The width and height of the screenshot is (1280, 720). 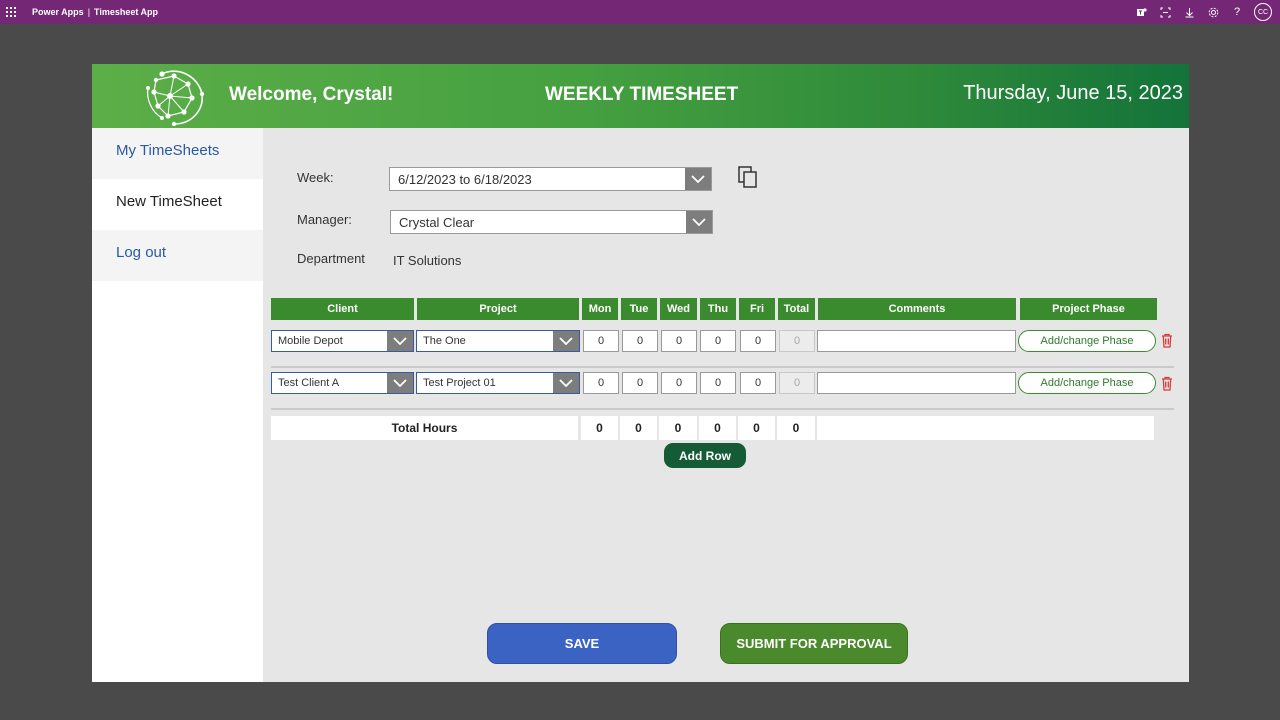 What do you see at coordinates (1189, 12) in the screenshot?
I see `download-icon` at bounding box center [1189, 12].